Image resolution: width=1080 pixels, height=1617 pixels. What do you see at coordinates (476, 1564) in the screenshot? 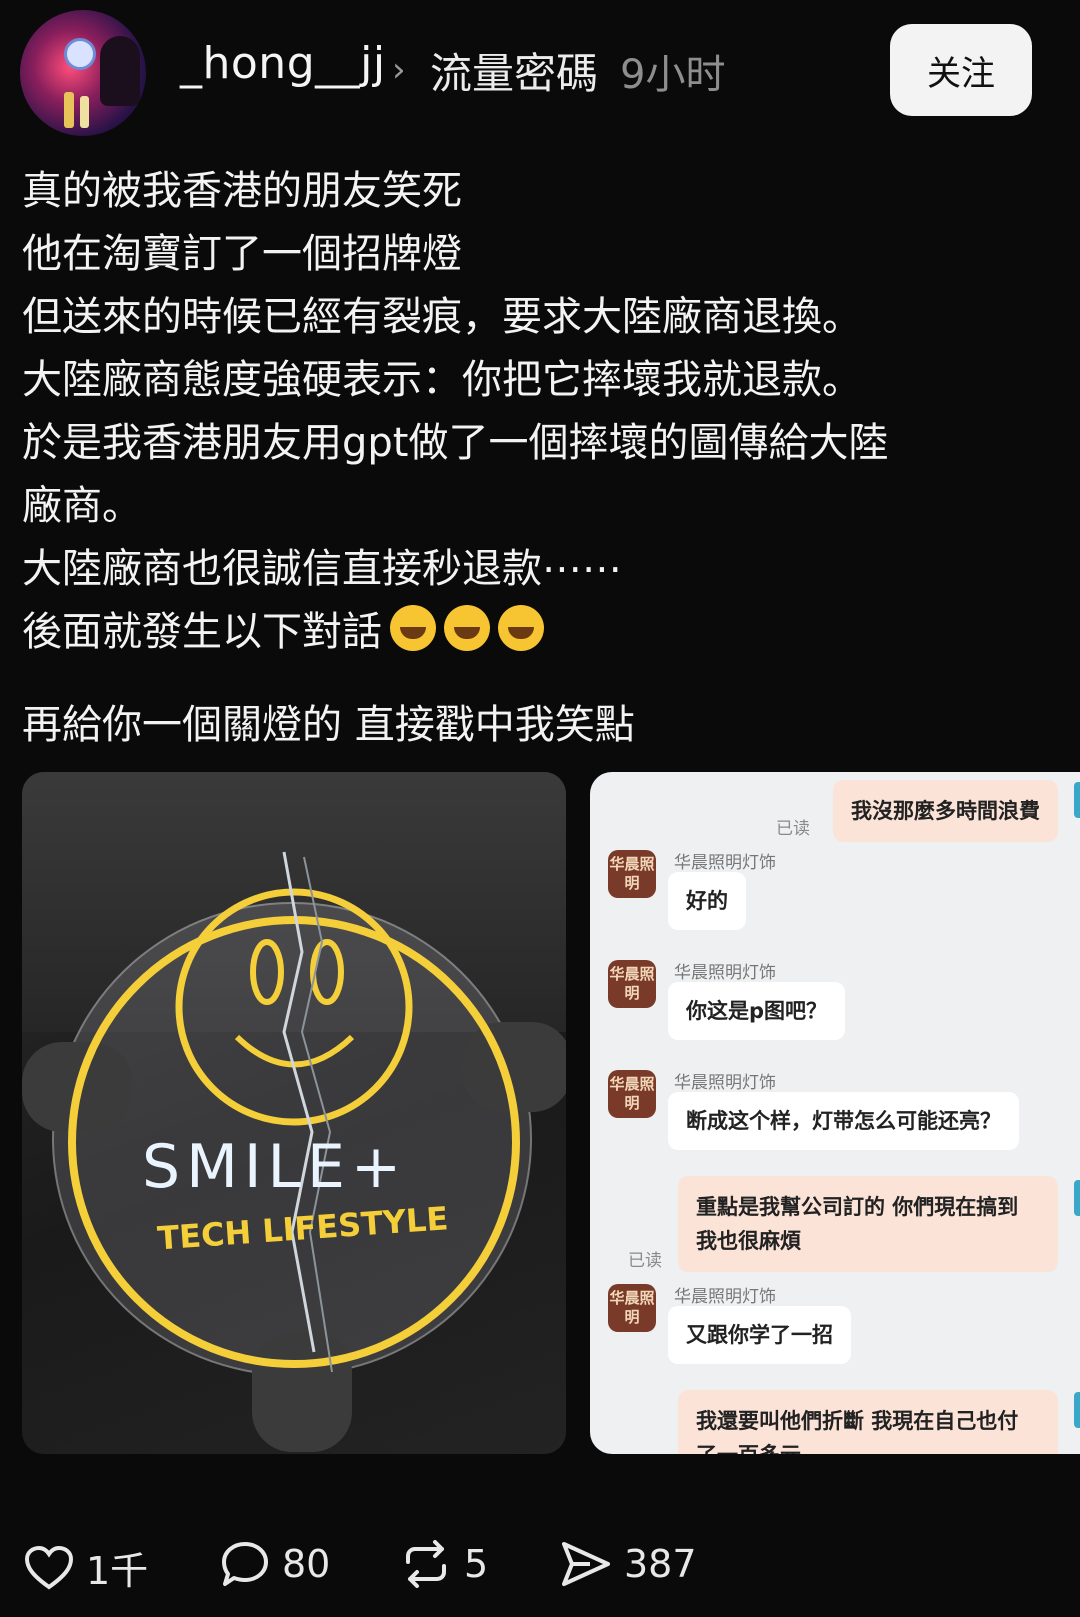
I see `repost-count: 5` at bounding box center [476, 1564].